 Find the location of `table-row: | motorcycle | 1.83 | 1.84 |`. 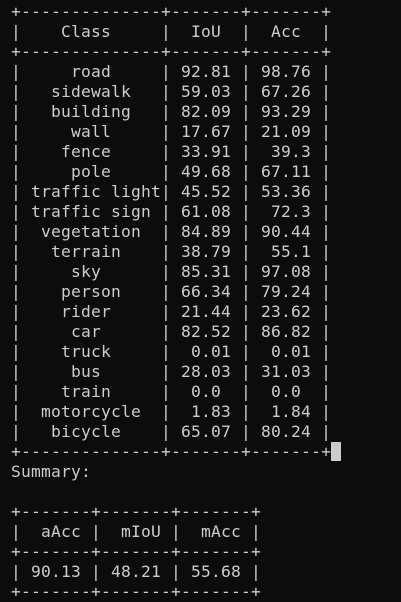

table-row: | motorcycle | 1.83 | 1.84 | is located at coordinates (171, 411).